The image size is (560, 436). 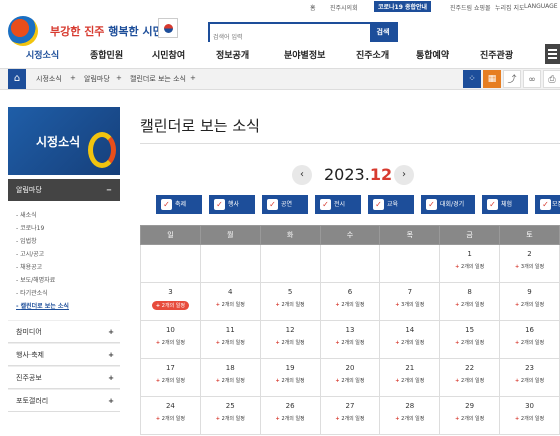 I want to click on calendar-day-cell: 29 + 2개의 일정, so click(x=470, y=415).